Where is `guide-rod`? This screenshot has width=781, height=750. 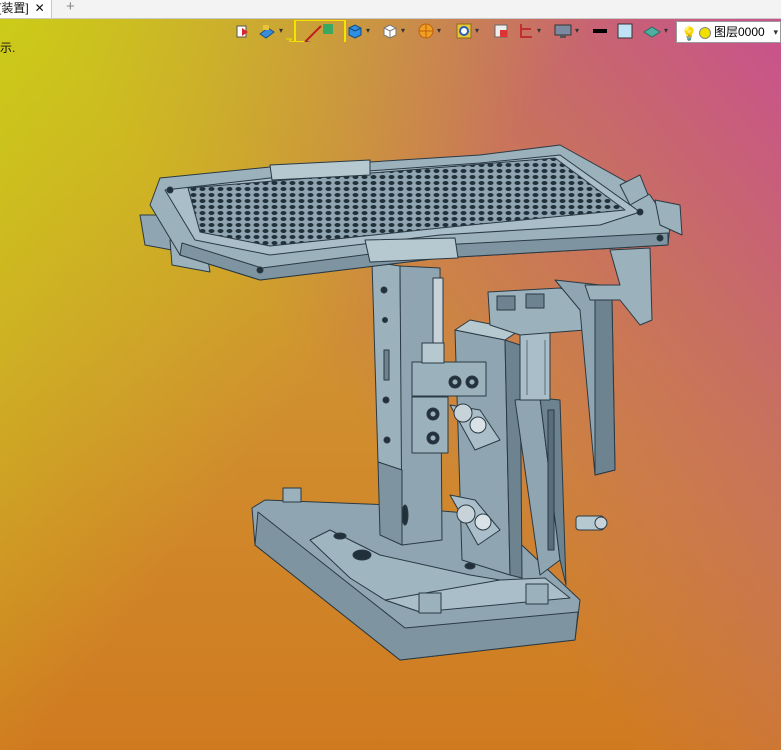
guide-rod is located at coordinates (438, 315).